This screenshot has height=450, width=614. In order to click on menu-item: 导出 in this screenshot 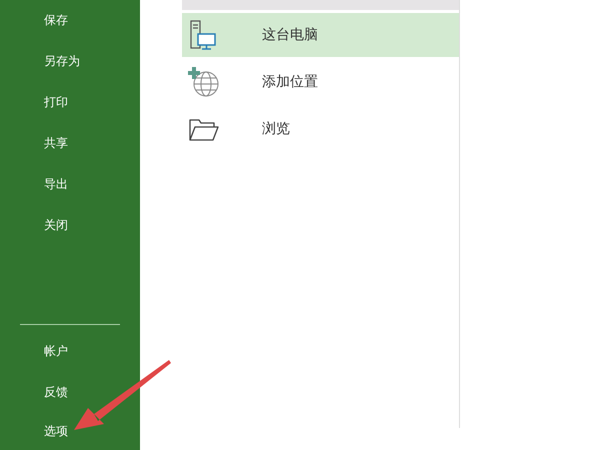, I will do `click(70, 184)`.